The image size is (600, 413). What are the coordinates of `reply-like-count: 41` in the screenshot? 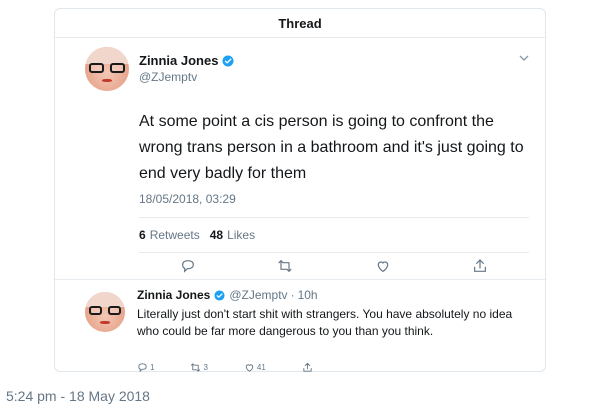 It's located at (261, 367).